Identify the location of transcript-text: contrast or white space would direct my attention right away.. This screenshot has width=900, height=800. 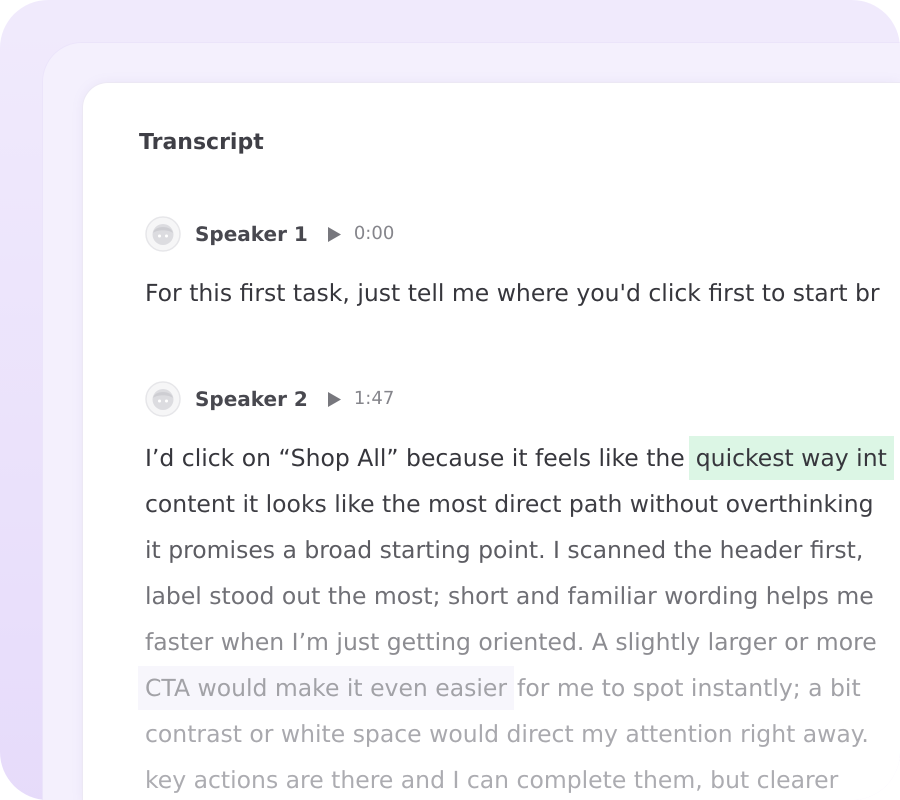
(507, 734).